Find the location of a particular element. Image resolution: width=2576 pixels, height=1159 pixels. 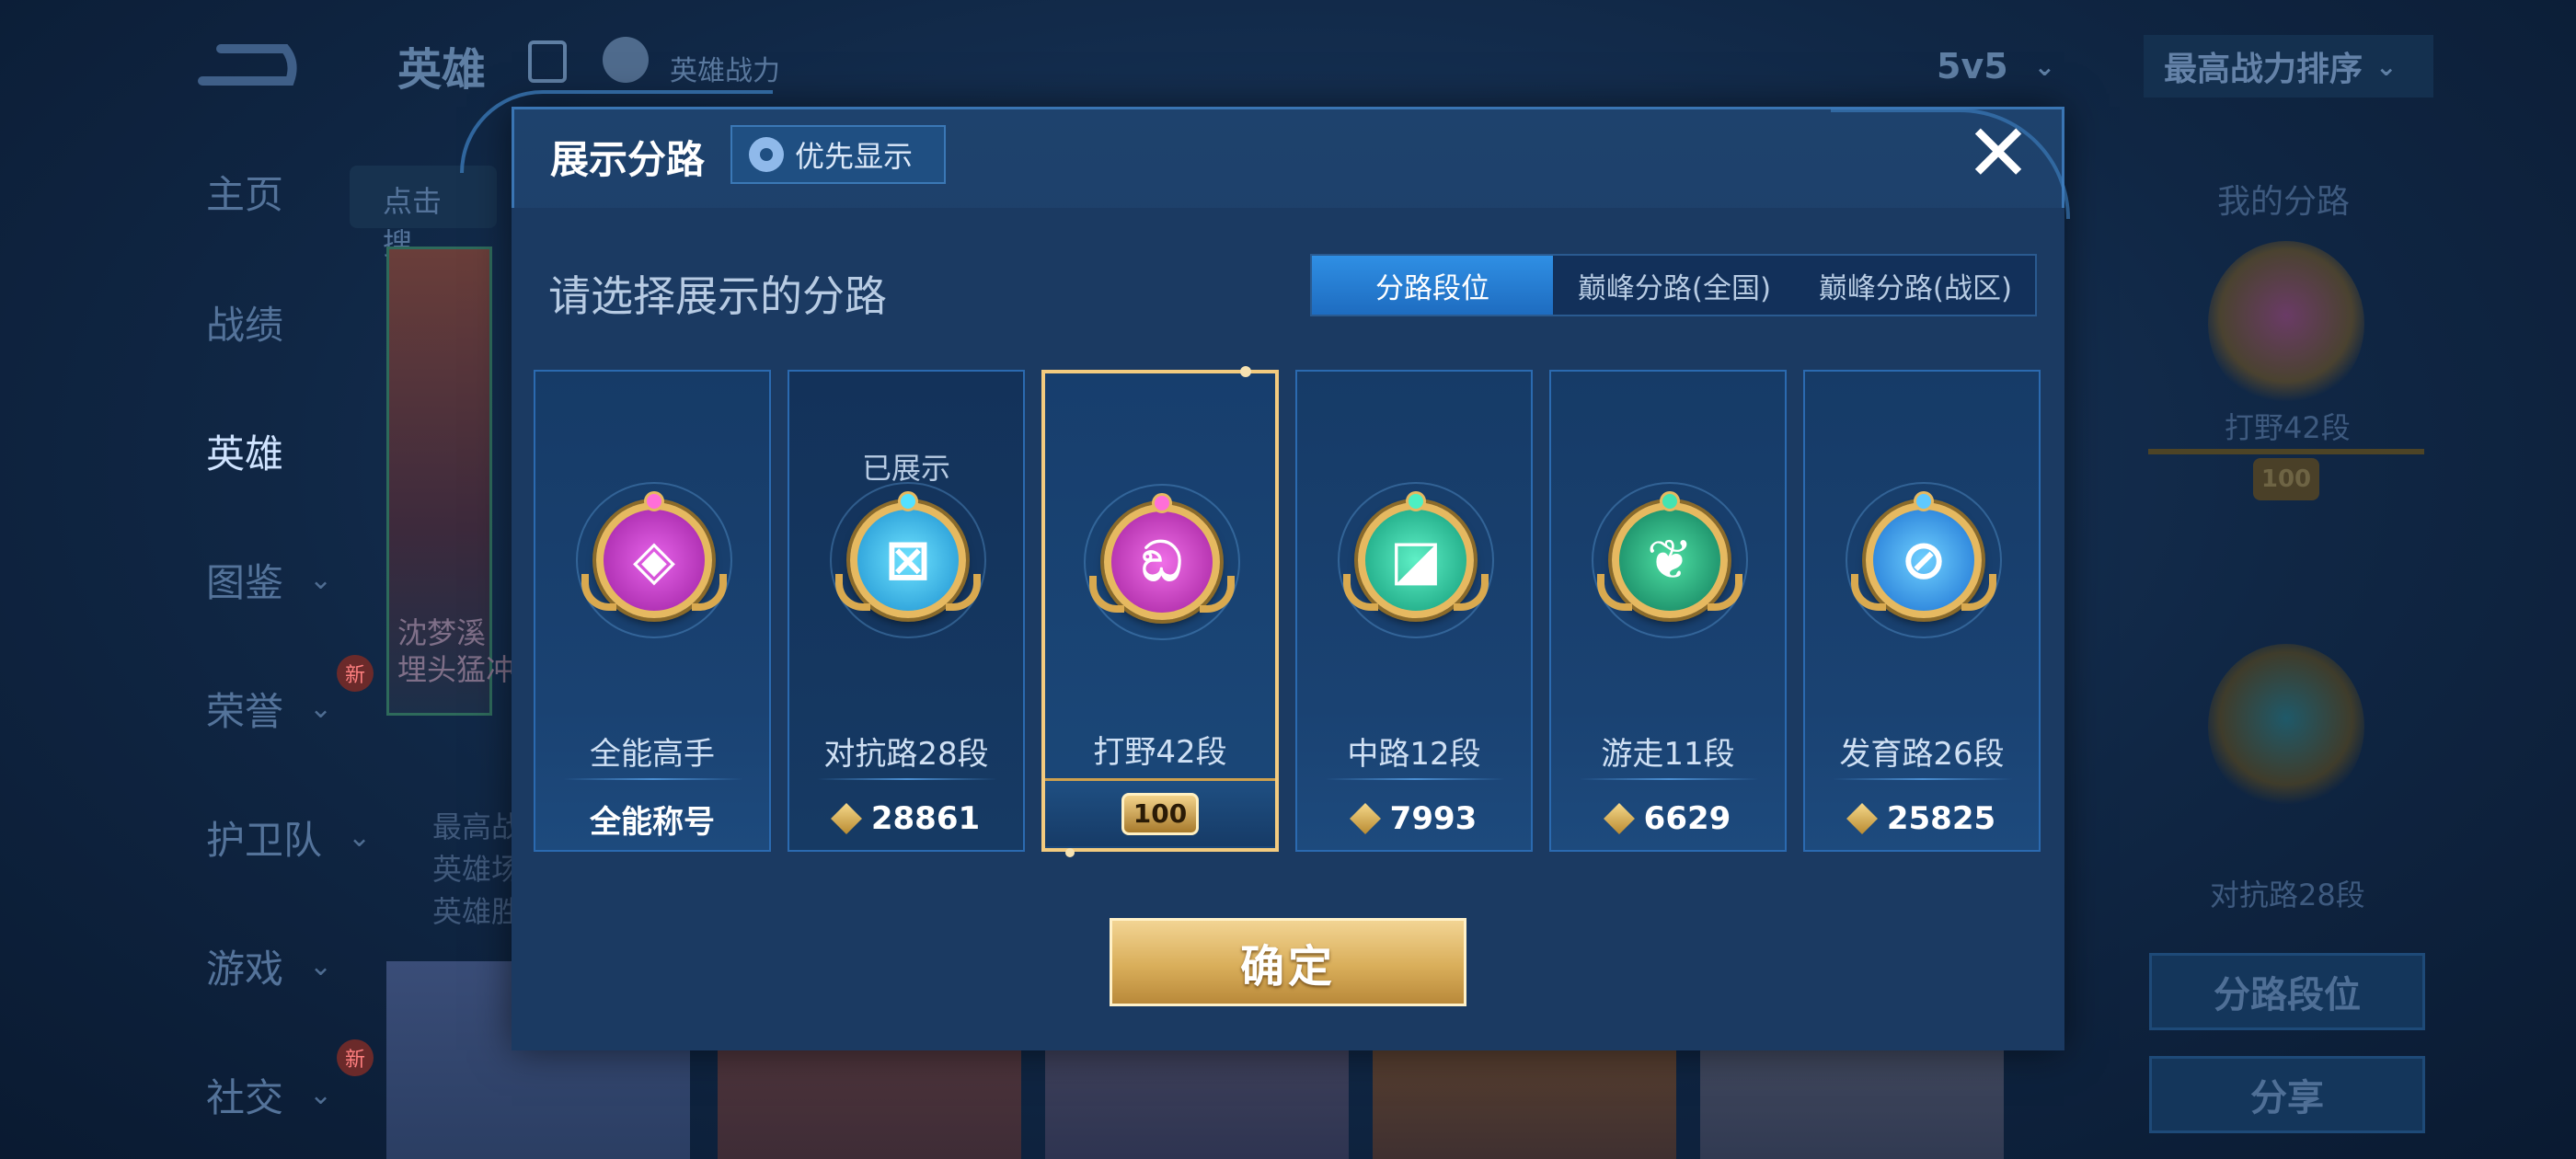

back-icon is located at coordinates (246, 62).